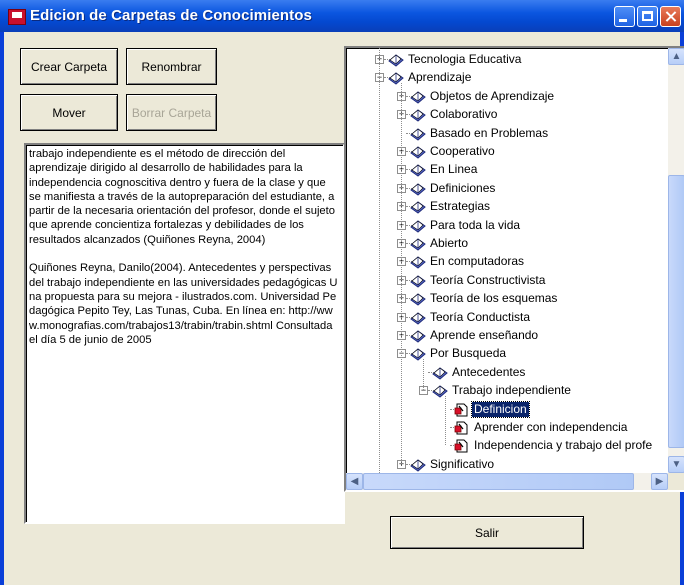 This screenshot has width=684, height=585. Describe the element at coordinates (69, 112) in the screenshot. I see `move-button: Mover` at that location.